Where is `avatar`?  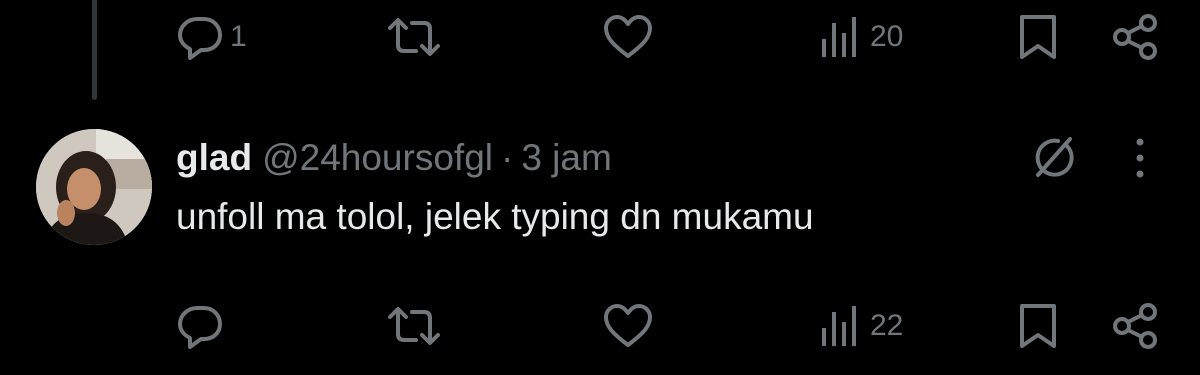 avatar is located at coordinates (94, 187).